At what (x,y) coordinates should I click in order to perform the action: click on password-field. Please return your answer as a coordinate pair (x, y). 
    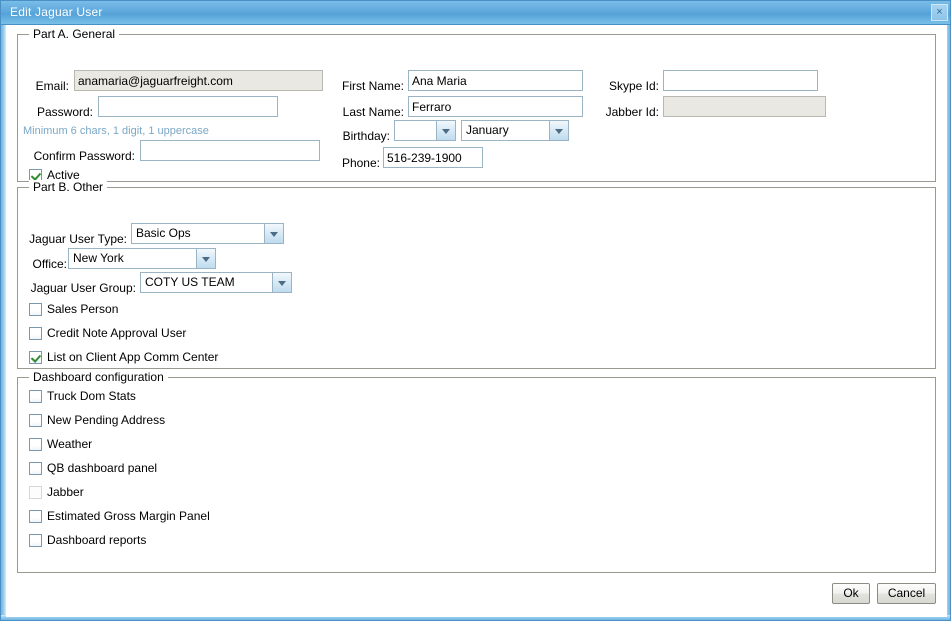
    Looking at the image, I should click on (188, 106).